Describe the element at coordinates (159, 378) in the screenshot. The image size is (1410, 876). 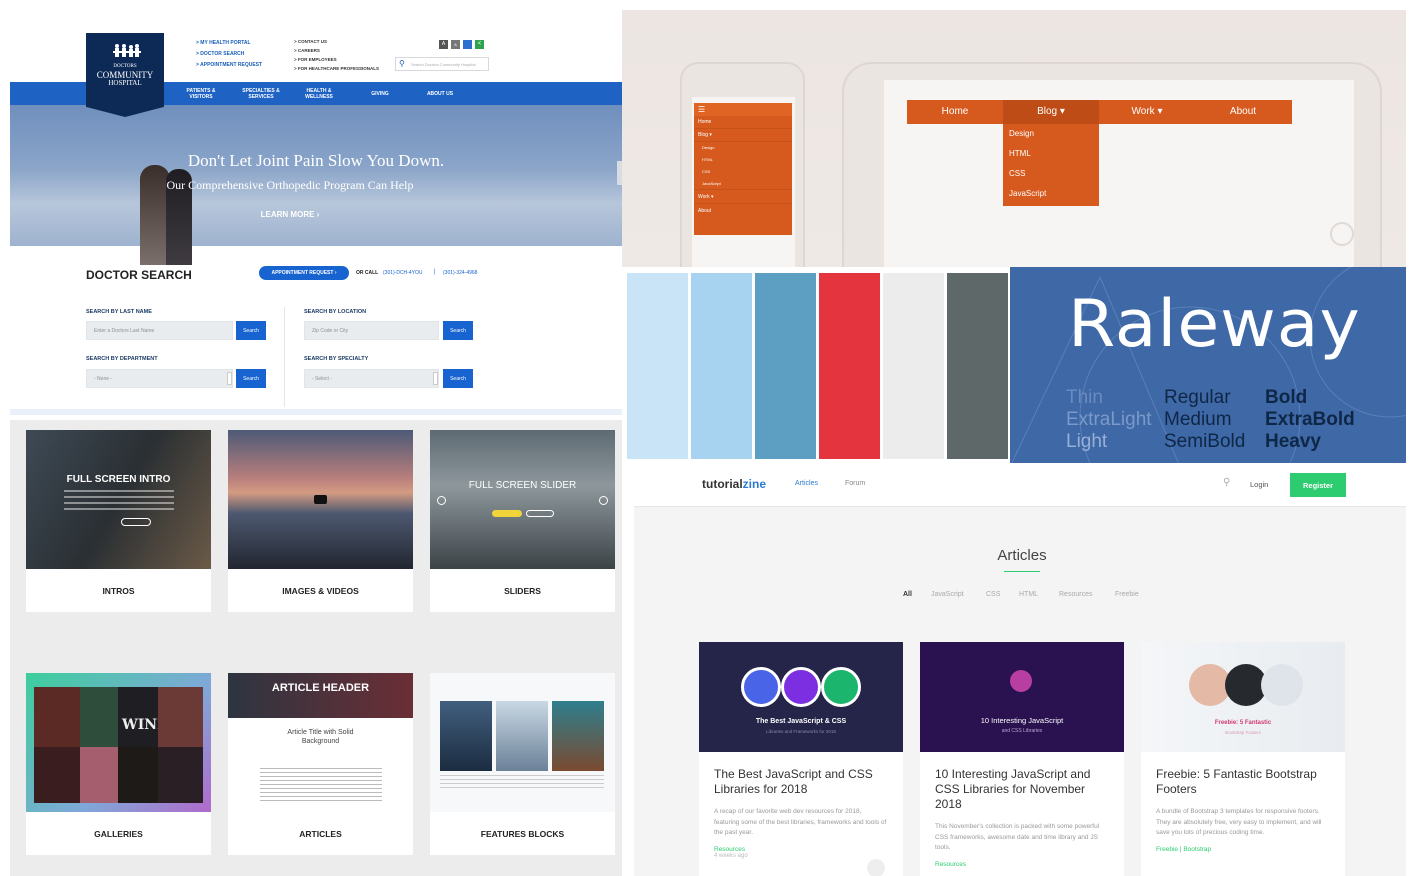
I see `department-select: - None -` at that location.